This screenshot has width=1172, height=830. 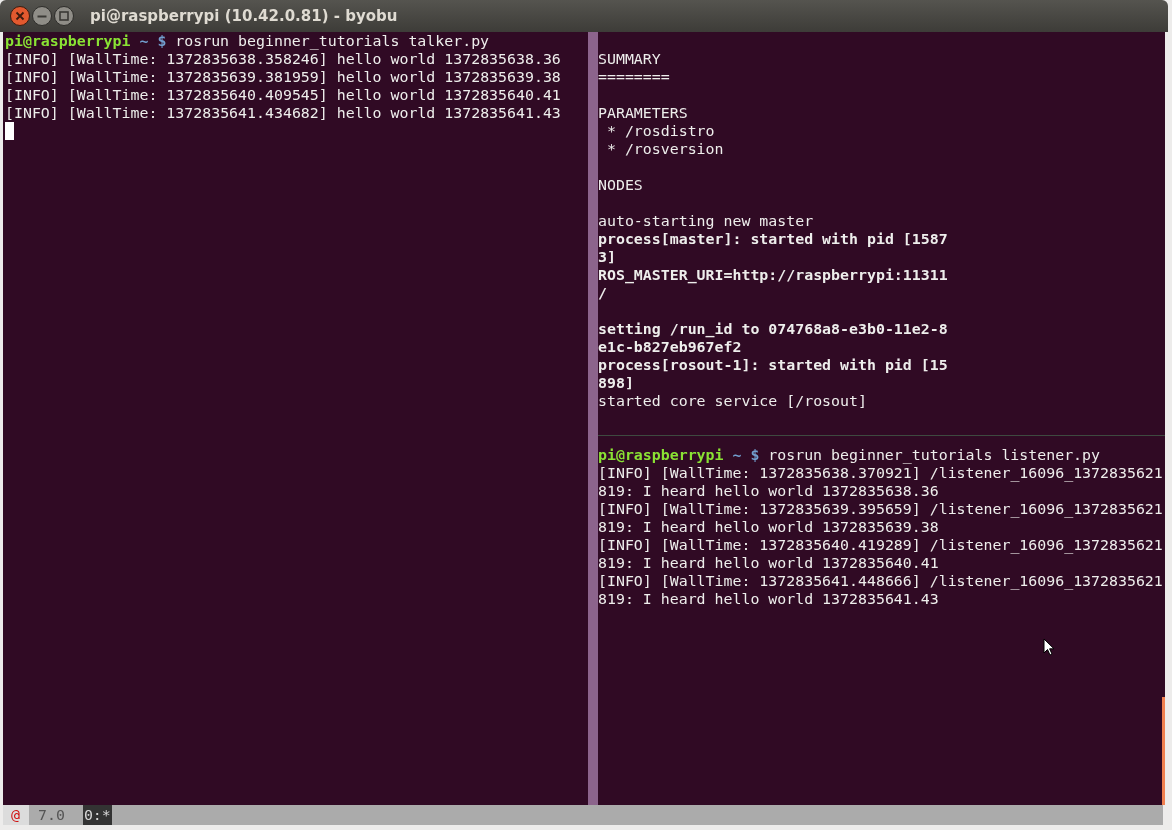 I want to click on output-line: [INFO] [WallTime: 1372835640.419289] /listener_16096_1372835621, so click(x=880, y=545).